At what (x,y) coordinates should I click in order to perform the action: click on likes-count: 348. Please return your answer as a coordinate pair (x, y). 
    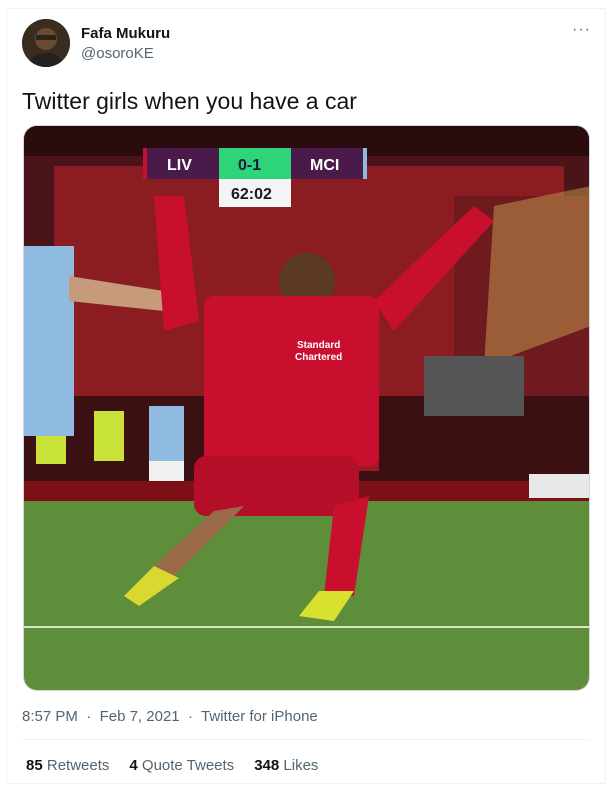
    Looking at the image, I should click on (267, 765).